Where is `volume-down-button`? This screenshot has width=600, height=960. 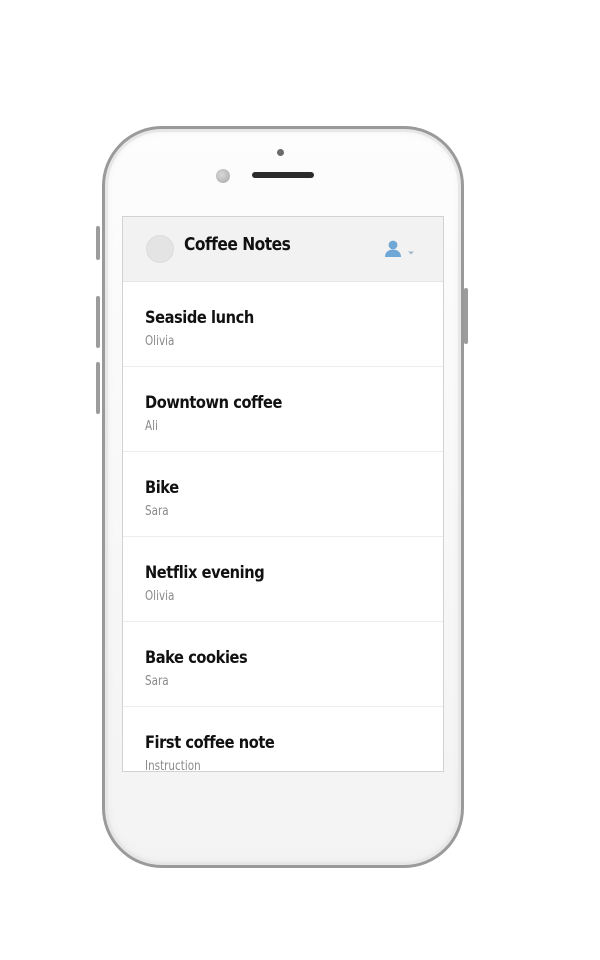 volume-down-button is located at coordinates (98, 388).